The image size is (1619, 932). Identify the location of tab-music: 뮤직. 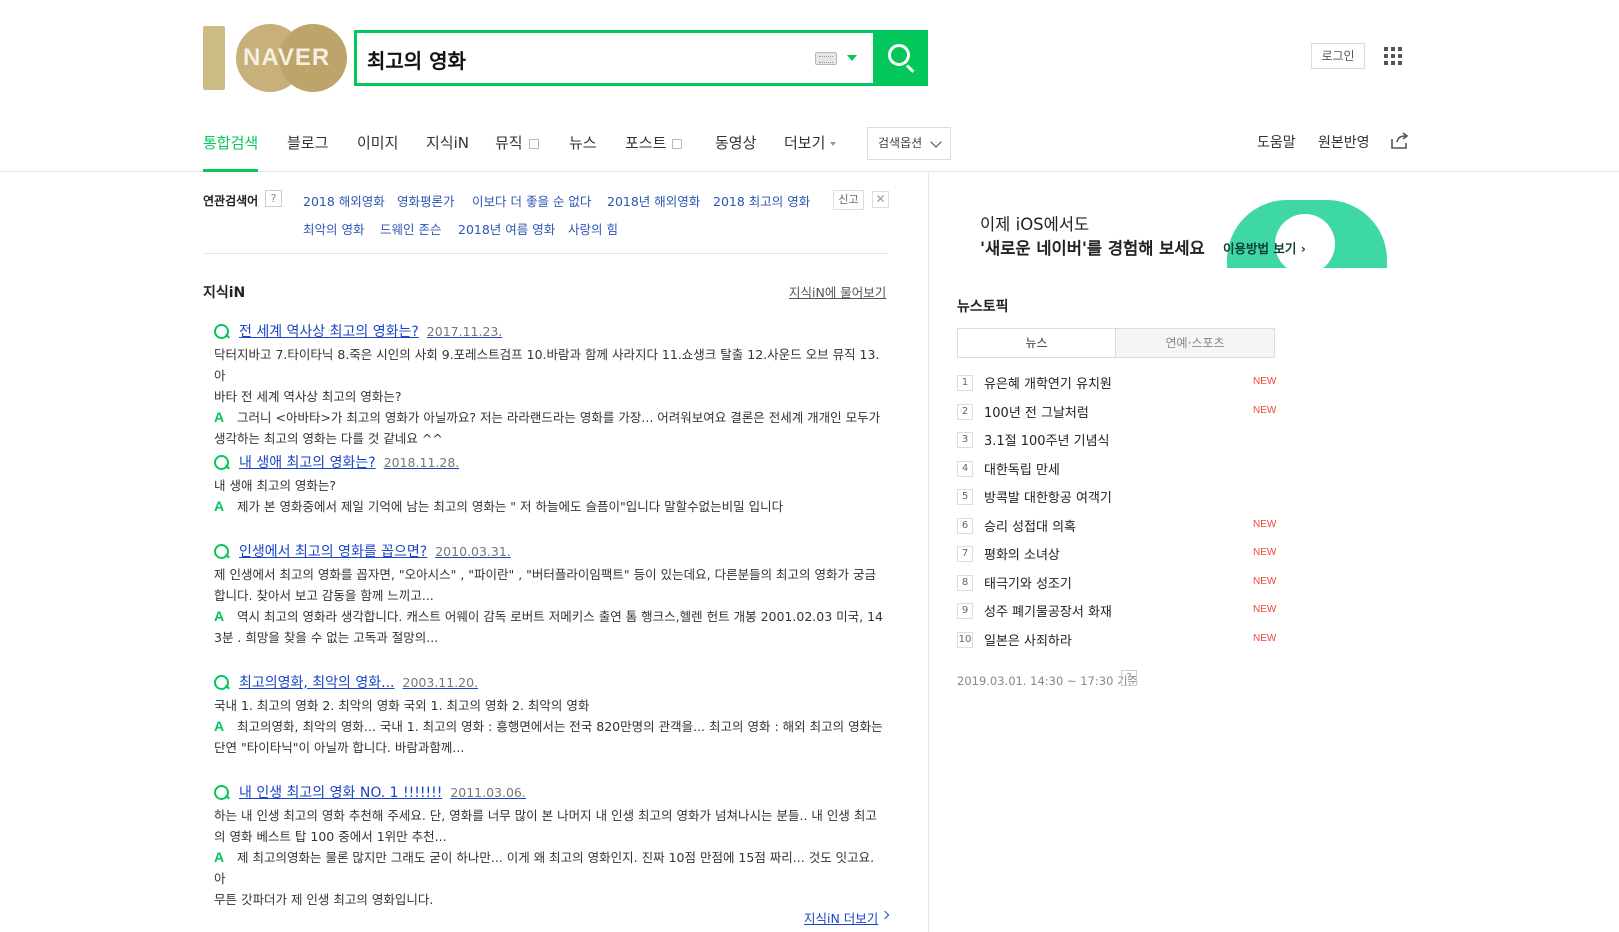
(517, 152).